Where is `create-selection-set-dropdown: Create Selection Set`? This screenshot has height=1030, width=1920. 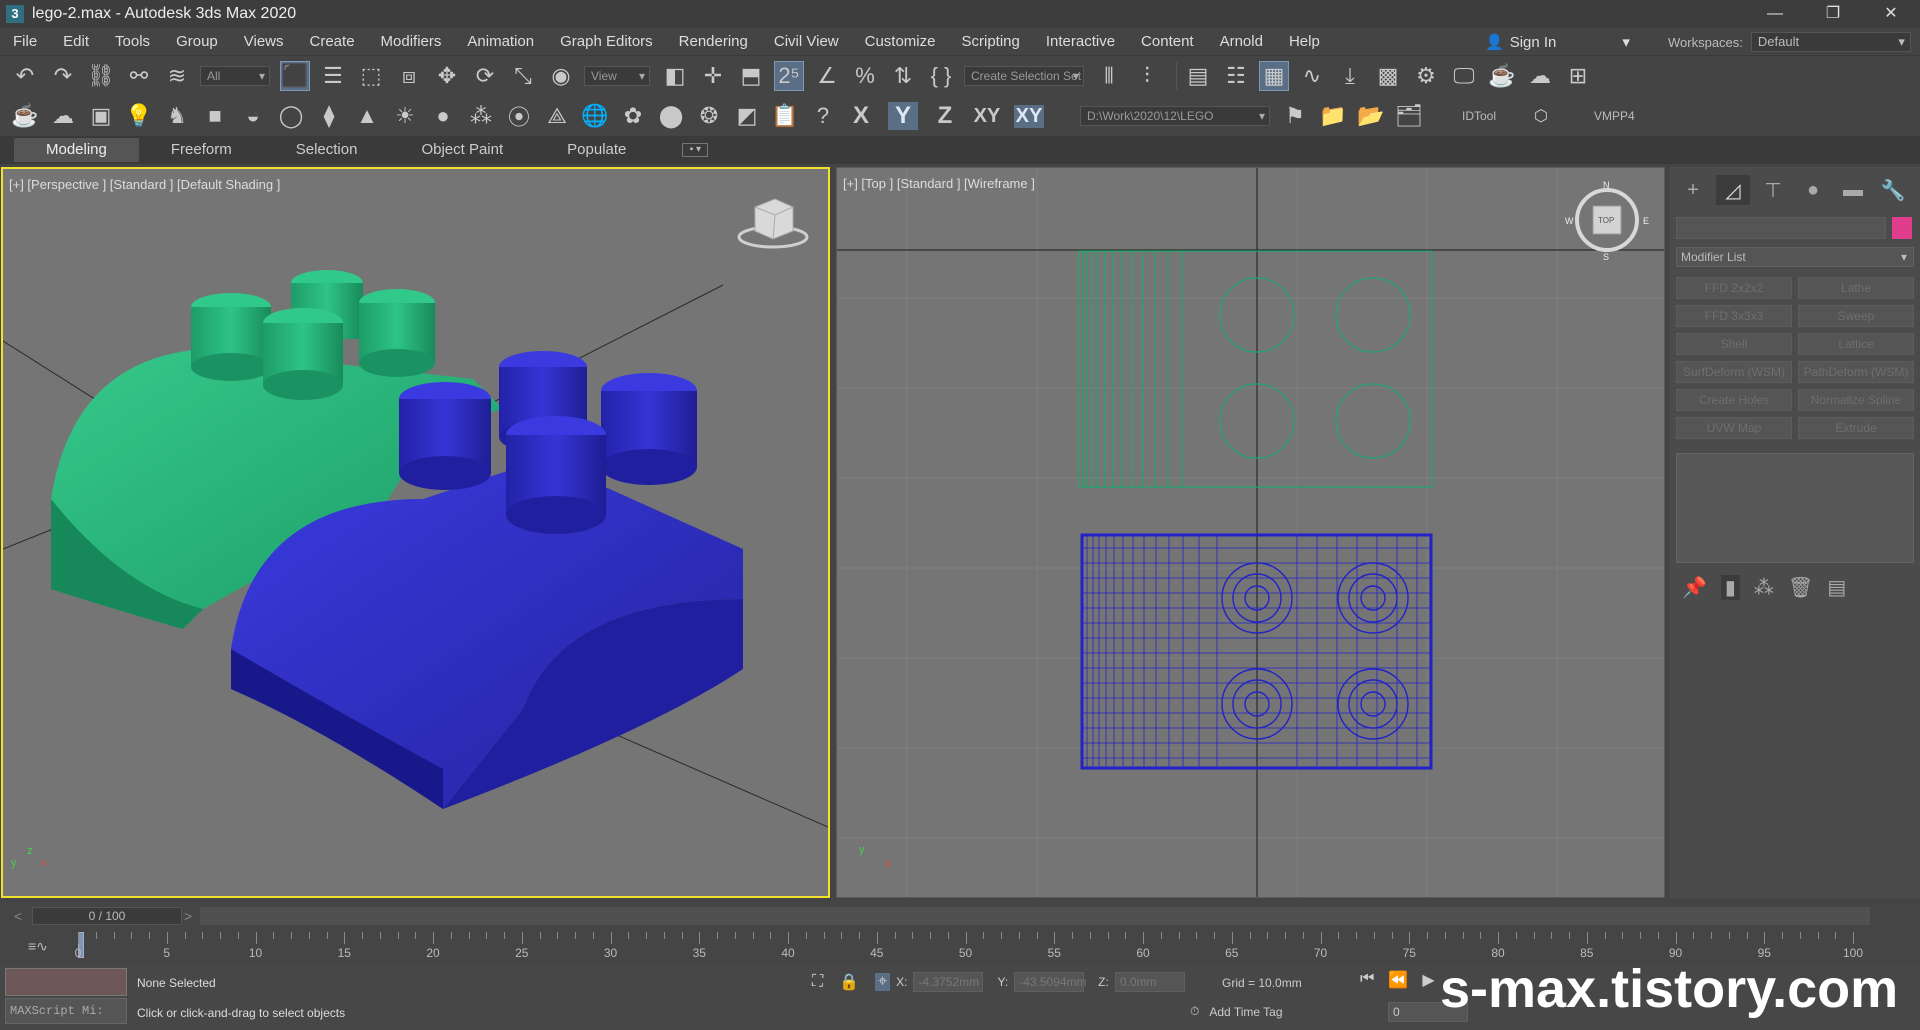
create-selection-set-dropdown: Create Selection Set is located at coordinates (1024, 76).